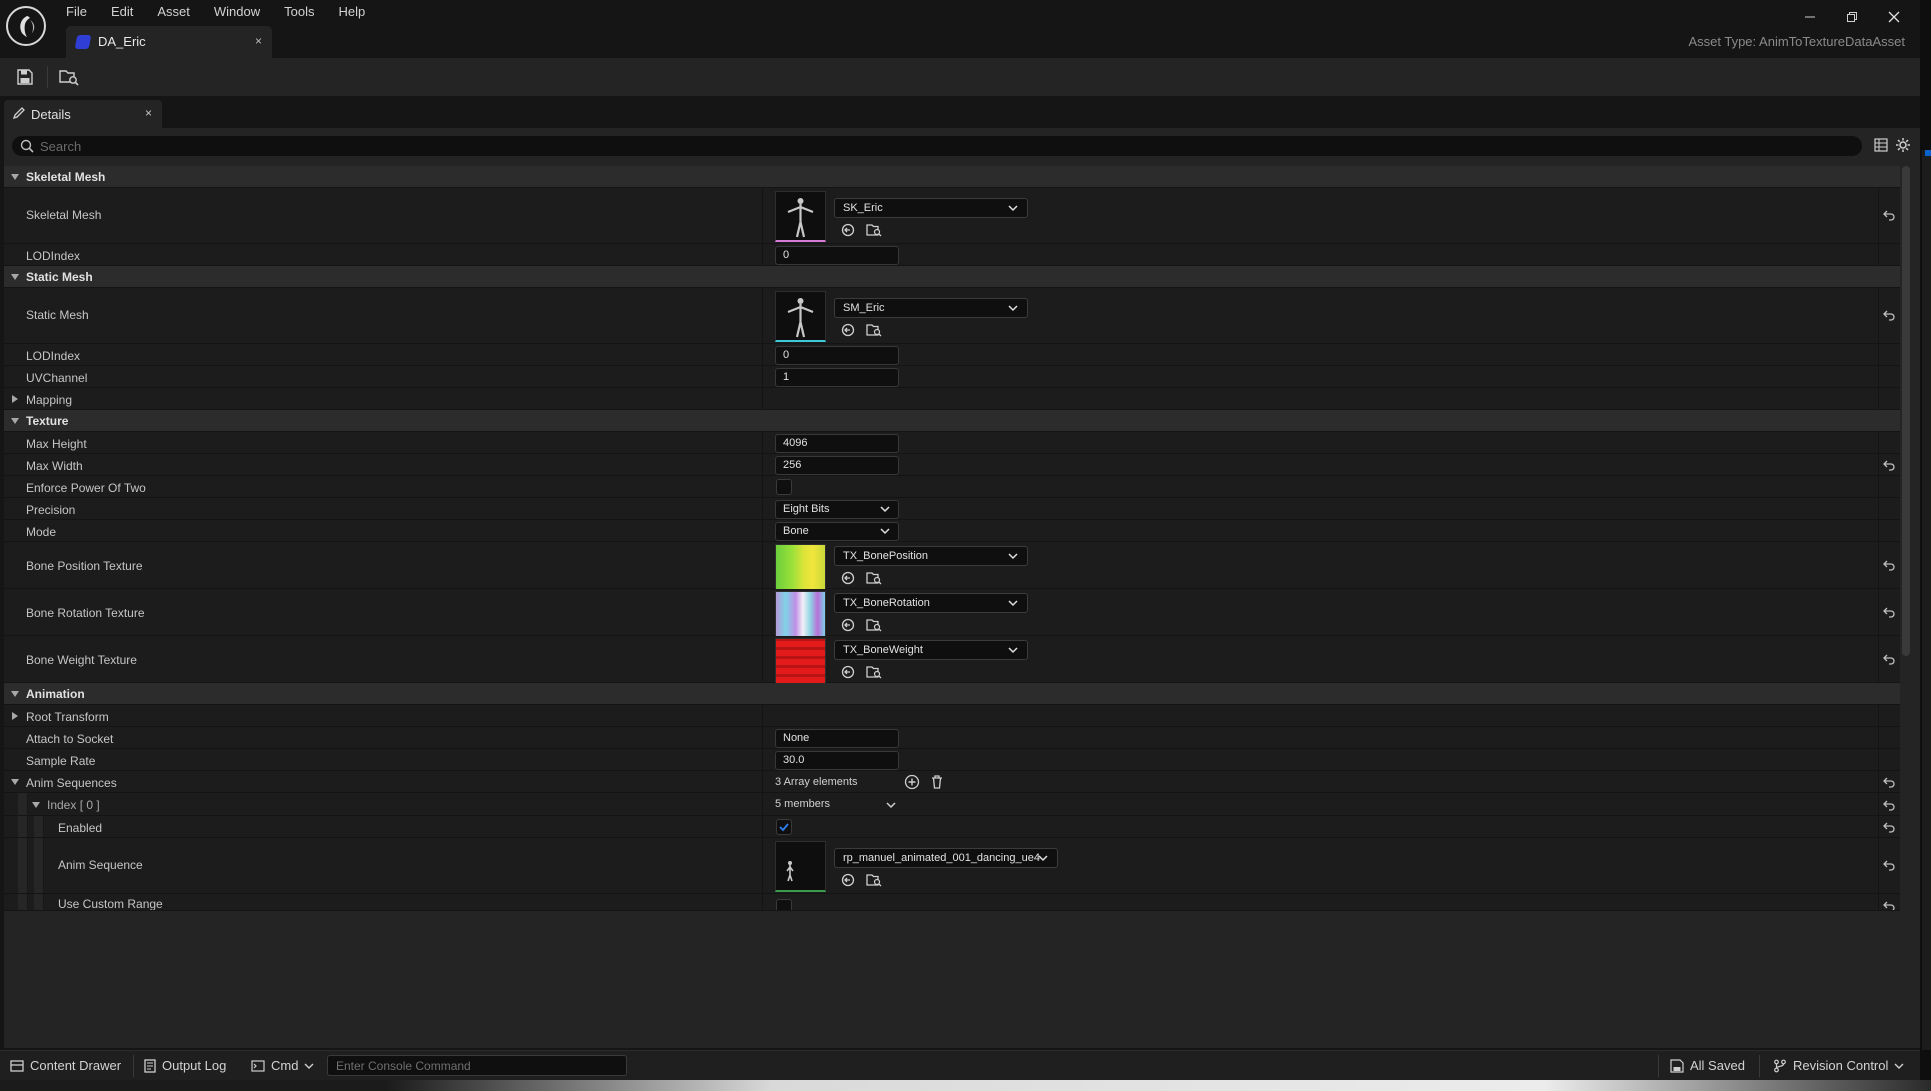  I want to click on menu-window: Window, so click(242, 12).